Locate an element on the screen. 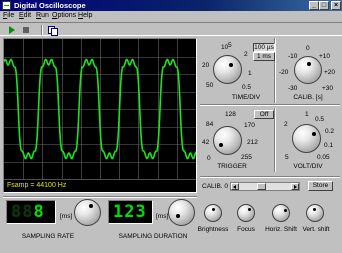 Image resolution: width=342 pixels, height=253 pixels. horiz-shift-knob is located at coordinates (281, 213).